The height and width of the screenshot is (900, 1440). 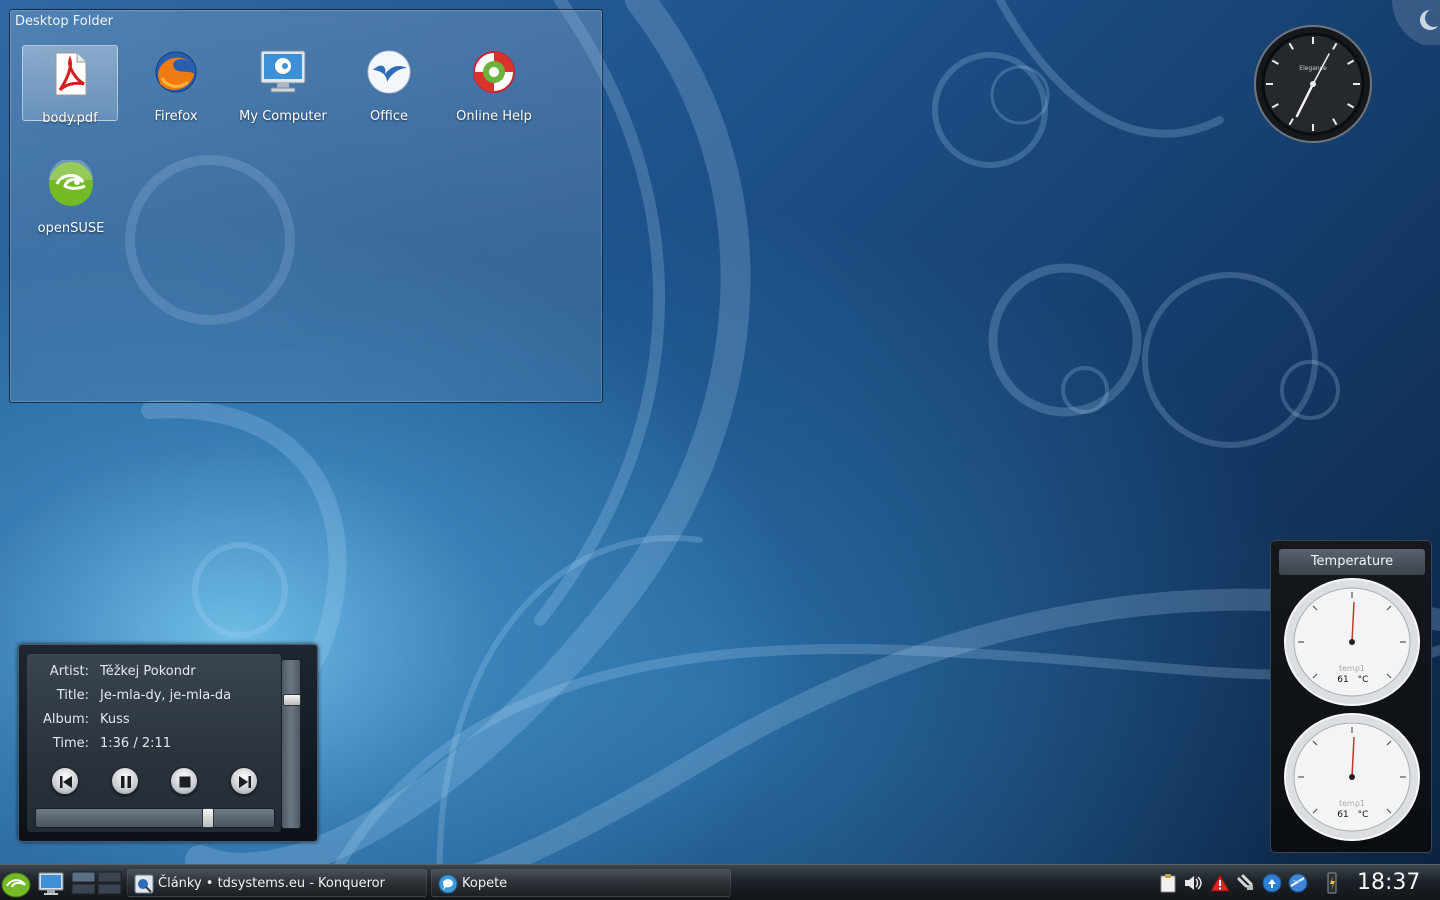 I want to click on temperature-gauge-1: temp1 61 °C, so click(x=1352, y=642).